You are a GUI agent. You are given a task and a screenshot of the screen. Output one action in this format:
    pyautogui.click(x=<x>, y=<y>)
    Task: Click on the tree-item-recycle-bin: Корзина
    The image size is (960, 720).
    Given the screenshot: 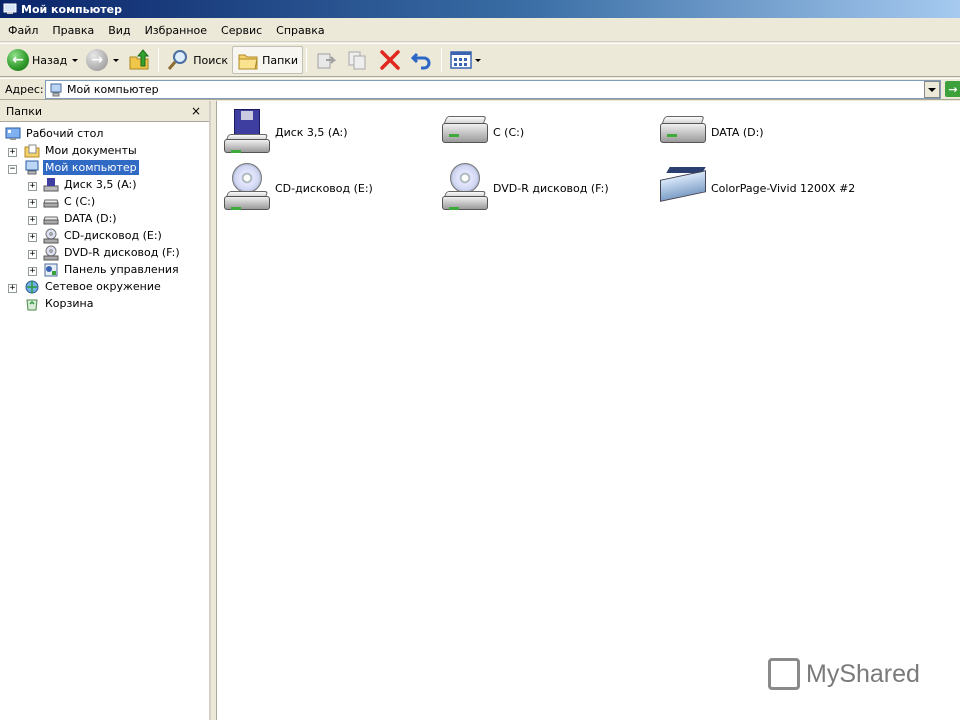 What is the action you would take?
    pyautogui.click(x=59, y=303)
    